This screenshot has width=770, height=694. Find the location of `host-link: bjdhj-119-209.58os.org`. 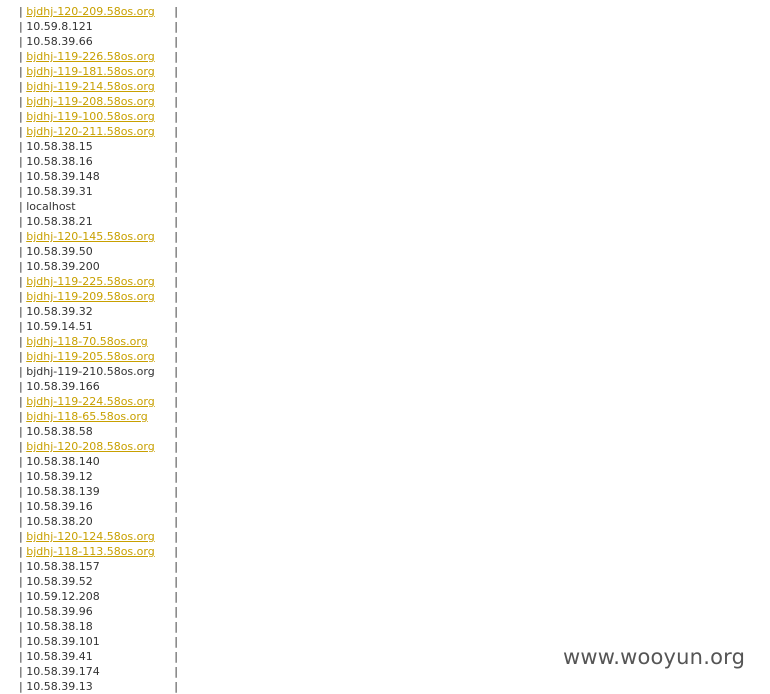

host-link: bjdhj-119-209.58os.org is located at coordinates (100, 296).